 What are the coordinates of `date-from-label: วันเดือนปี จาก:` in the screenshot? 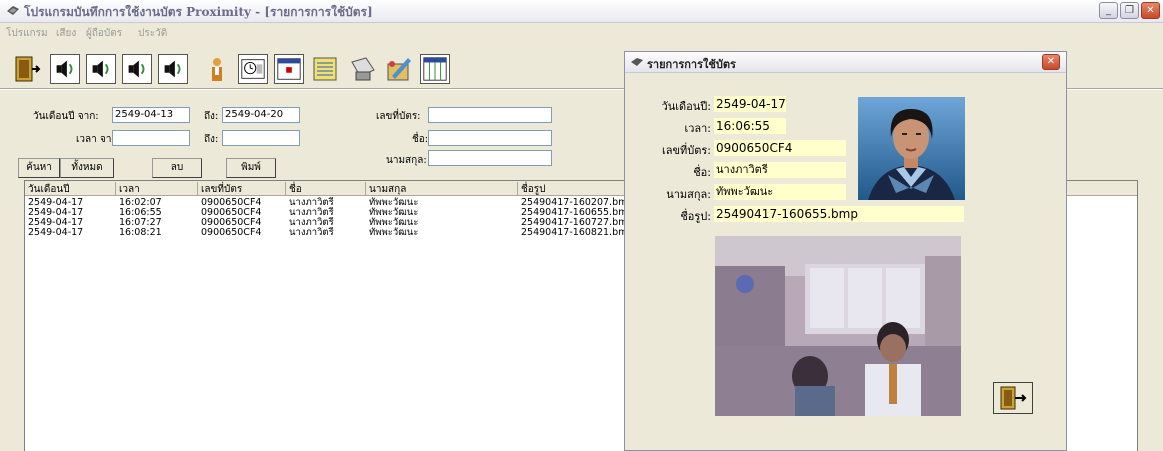 It's located at (66, 116).